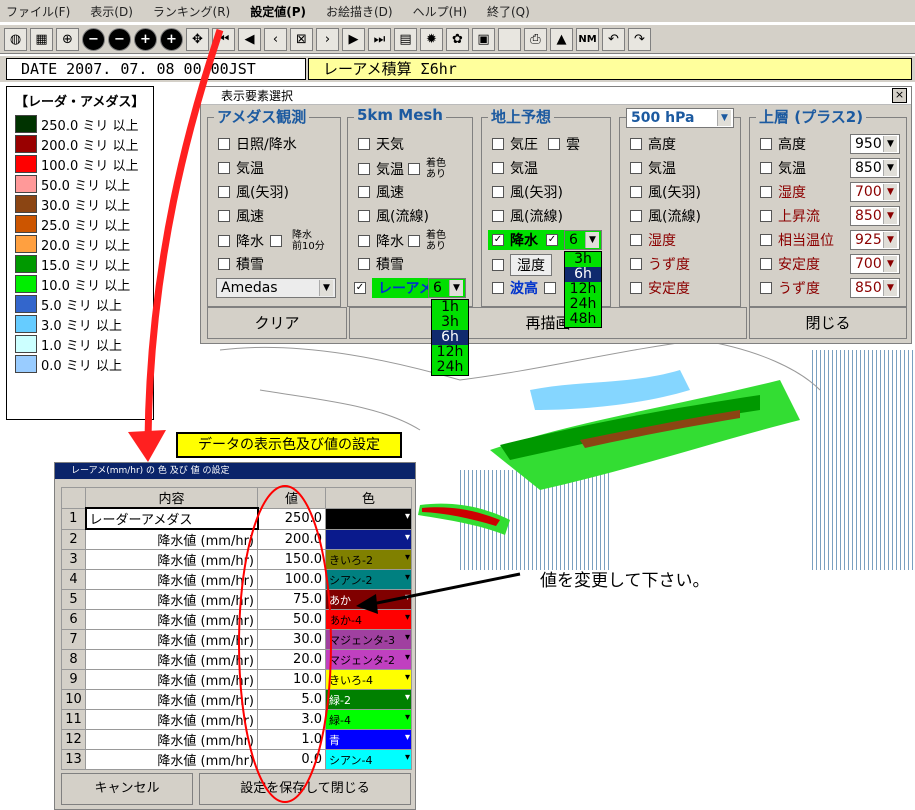 The width and height of the screenshot is (915, 810). What do you see at coordinates (367, 604) in the screenshot?
I see `black-arrow-head` at bounding box center [367, 604].